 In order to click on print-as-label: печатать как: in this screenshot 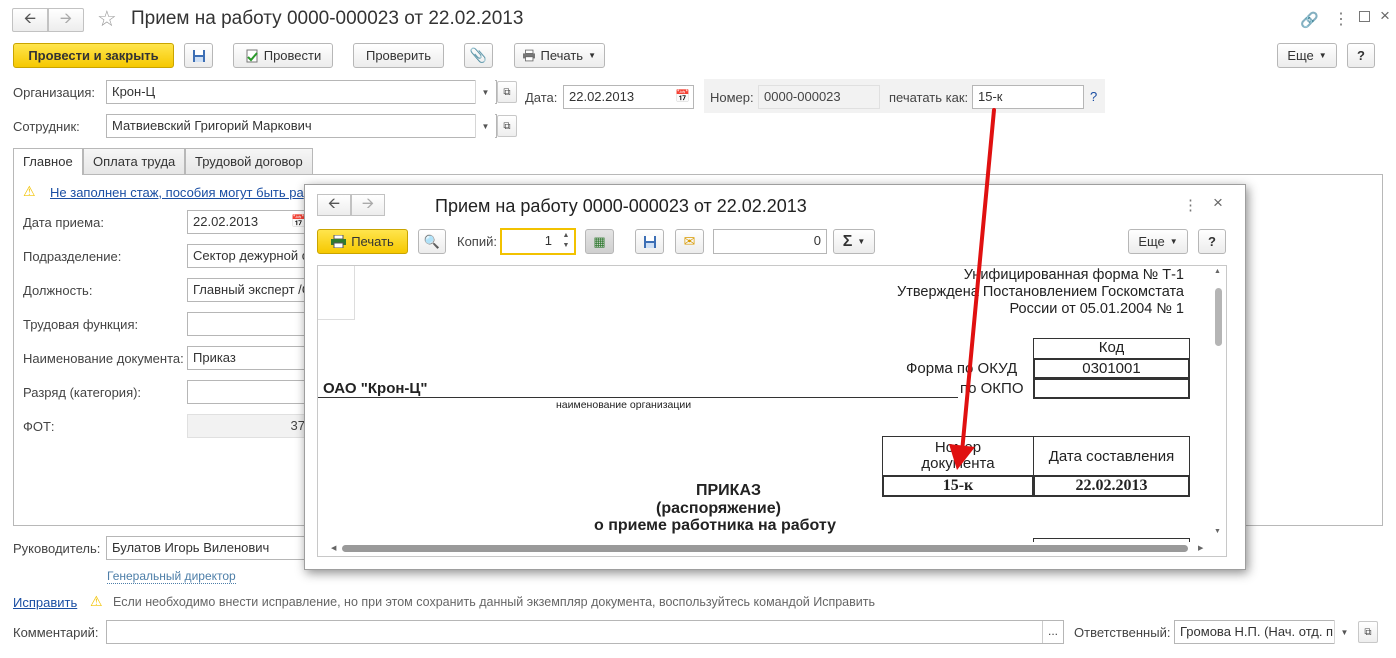, I will do `click(929, 97)`.